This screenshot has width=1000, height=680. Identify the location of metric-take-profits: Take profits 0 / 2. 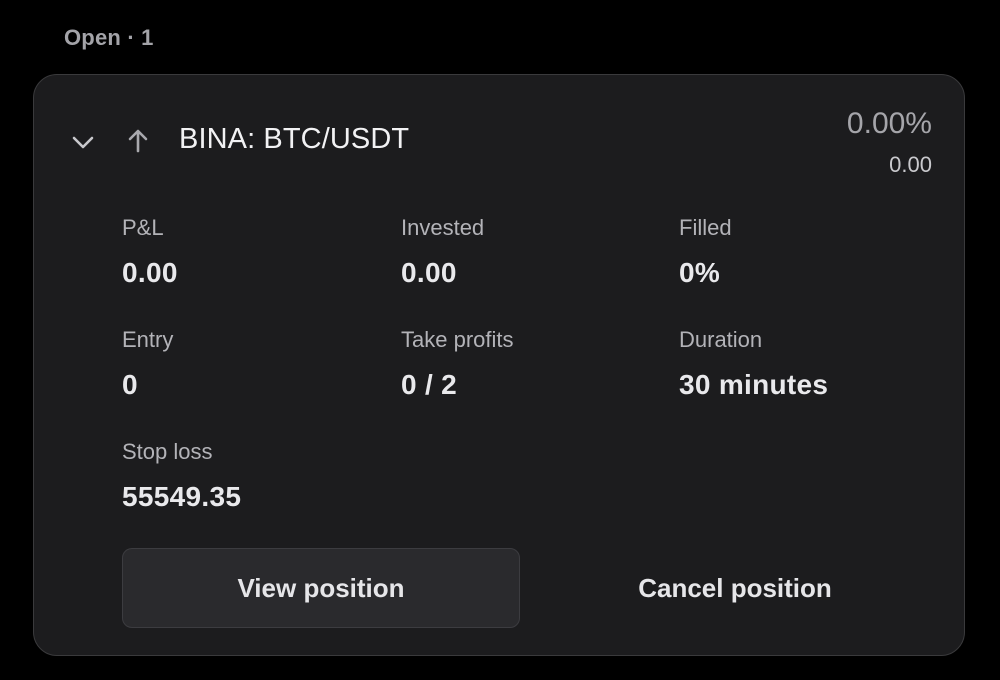
(457, 363).